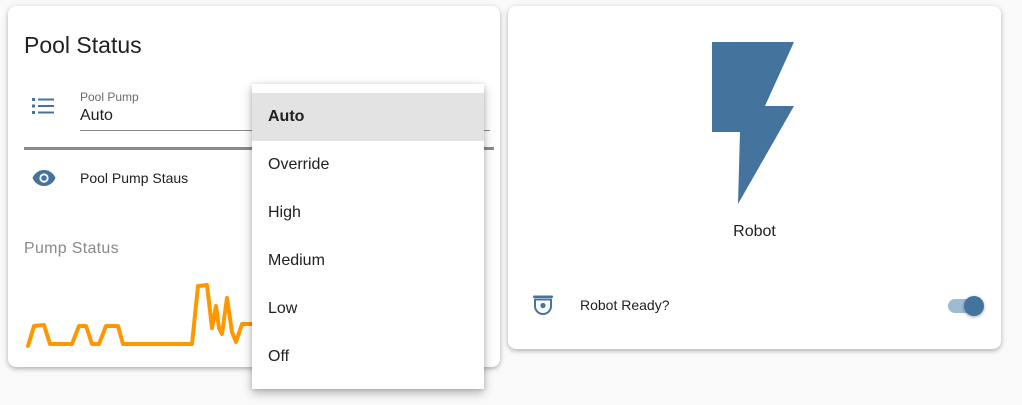 Image resolution: width=1022 pixels, height=405 pixels. Describe the element at coordinates (368, 117) in the screenshot. I see `menu-item-auto: Auto` at that location.